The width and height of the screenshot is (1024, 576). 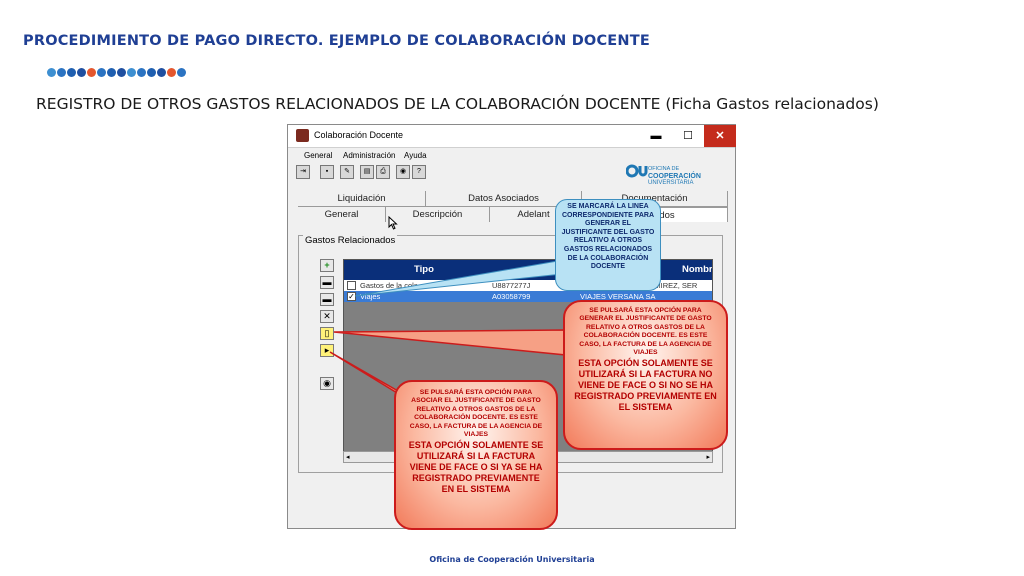 What do you see at coordinates (370, 296) in the screenshot?
I see `cell-tipo: Viajes` at bounding box center [370, 296].